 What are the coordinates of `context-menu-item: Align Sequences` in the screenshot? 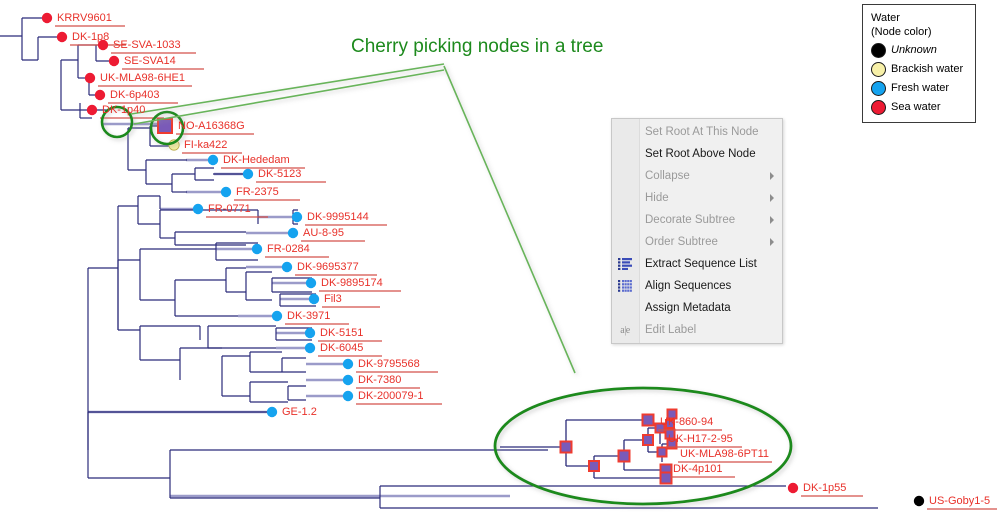 It's located at (697, 286).